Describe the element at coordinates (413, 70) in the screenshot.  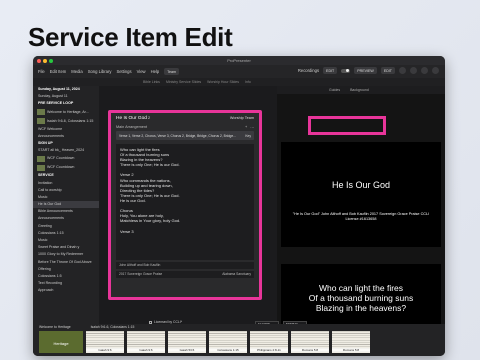
I see `stage-icon` at that location.